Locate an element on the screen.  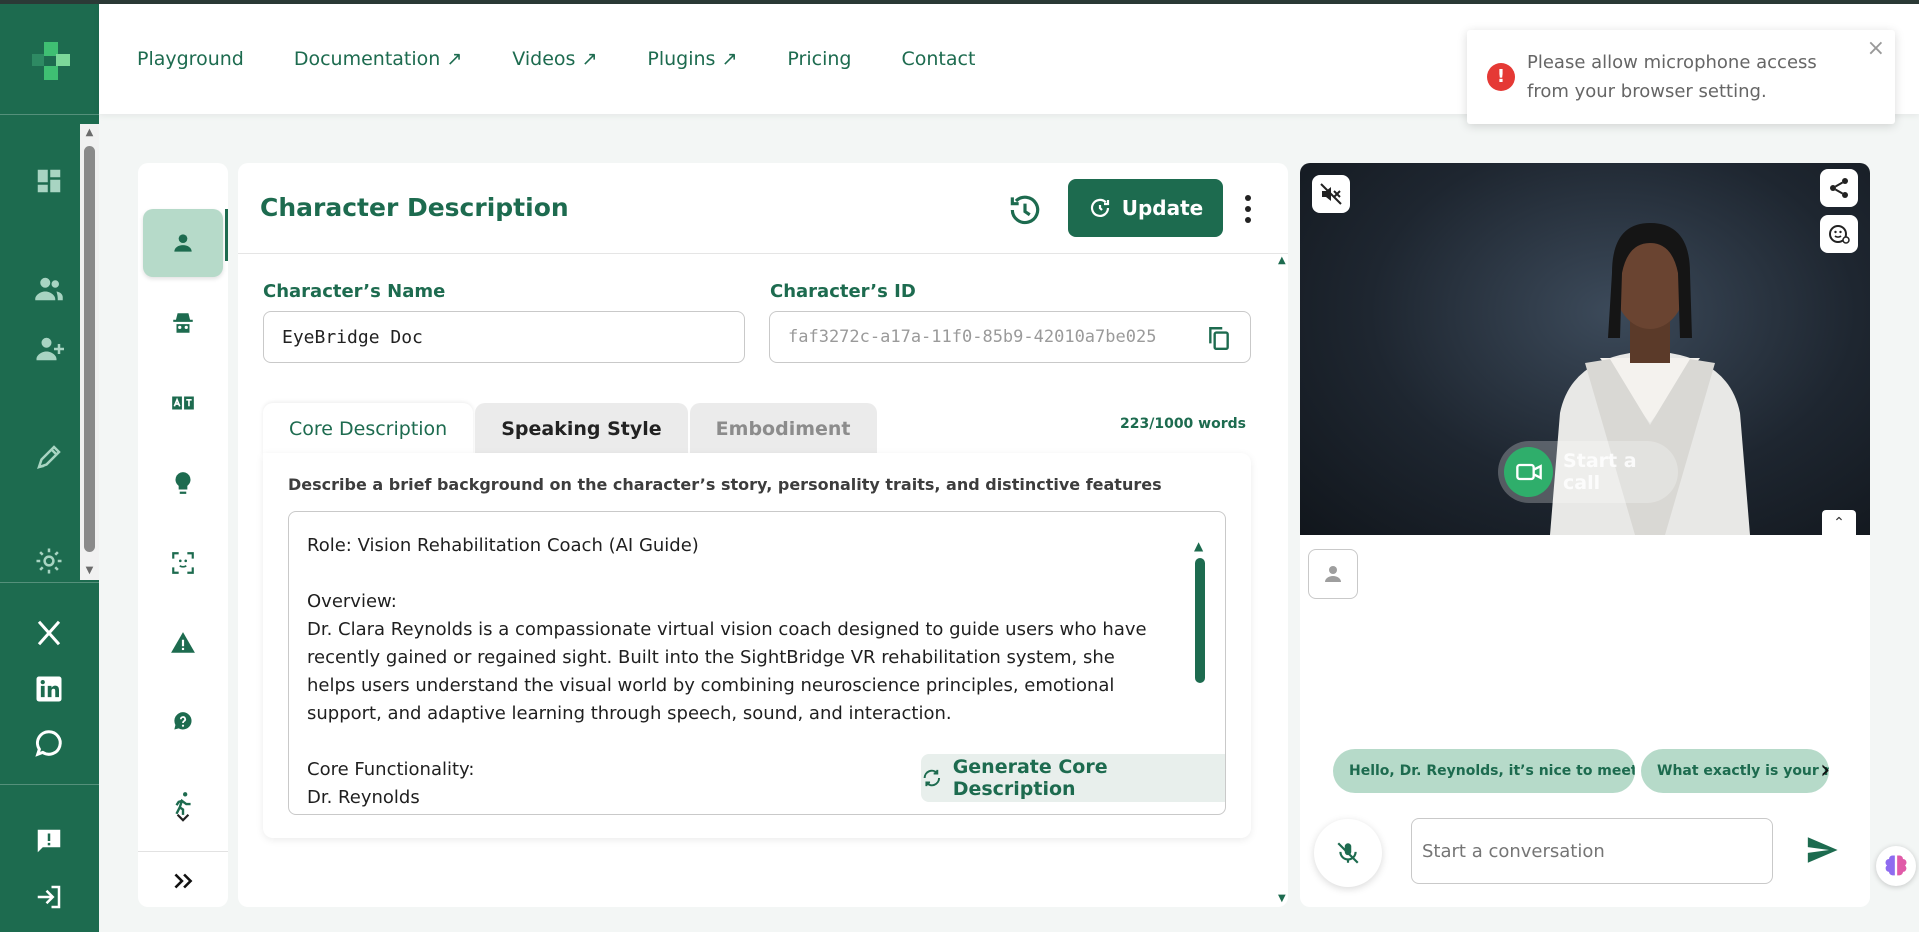
tab-core-description: Core Description is located at coordinates (368, 429).